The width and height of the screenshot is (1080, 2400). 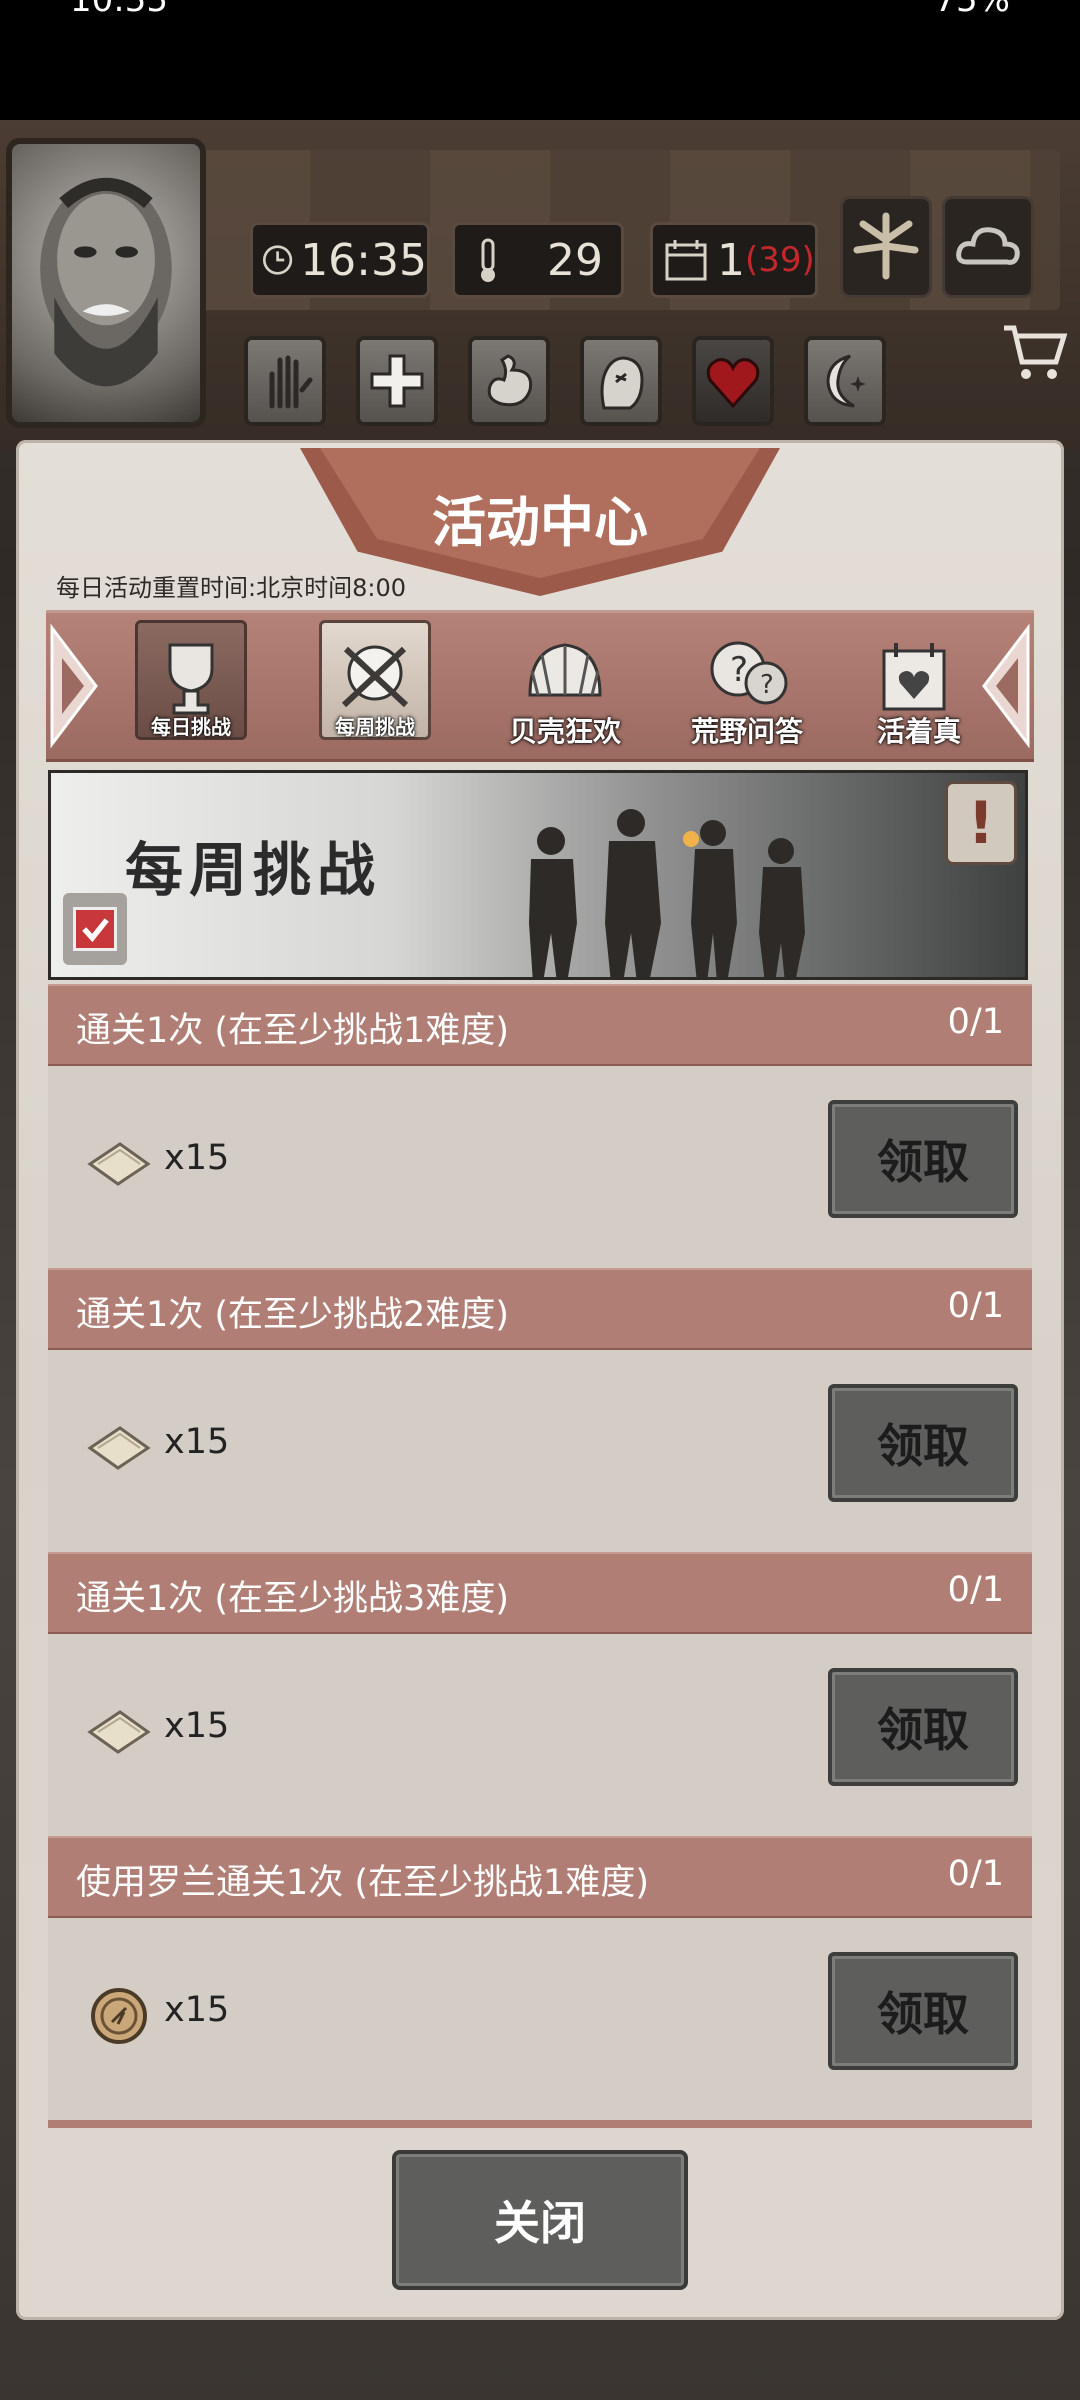 I want to click on task-header: 通关1次 (在至少挑战2难度) 0/1, so click(x=540, y=1309).